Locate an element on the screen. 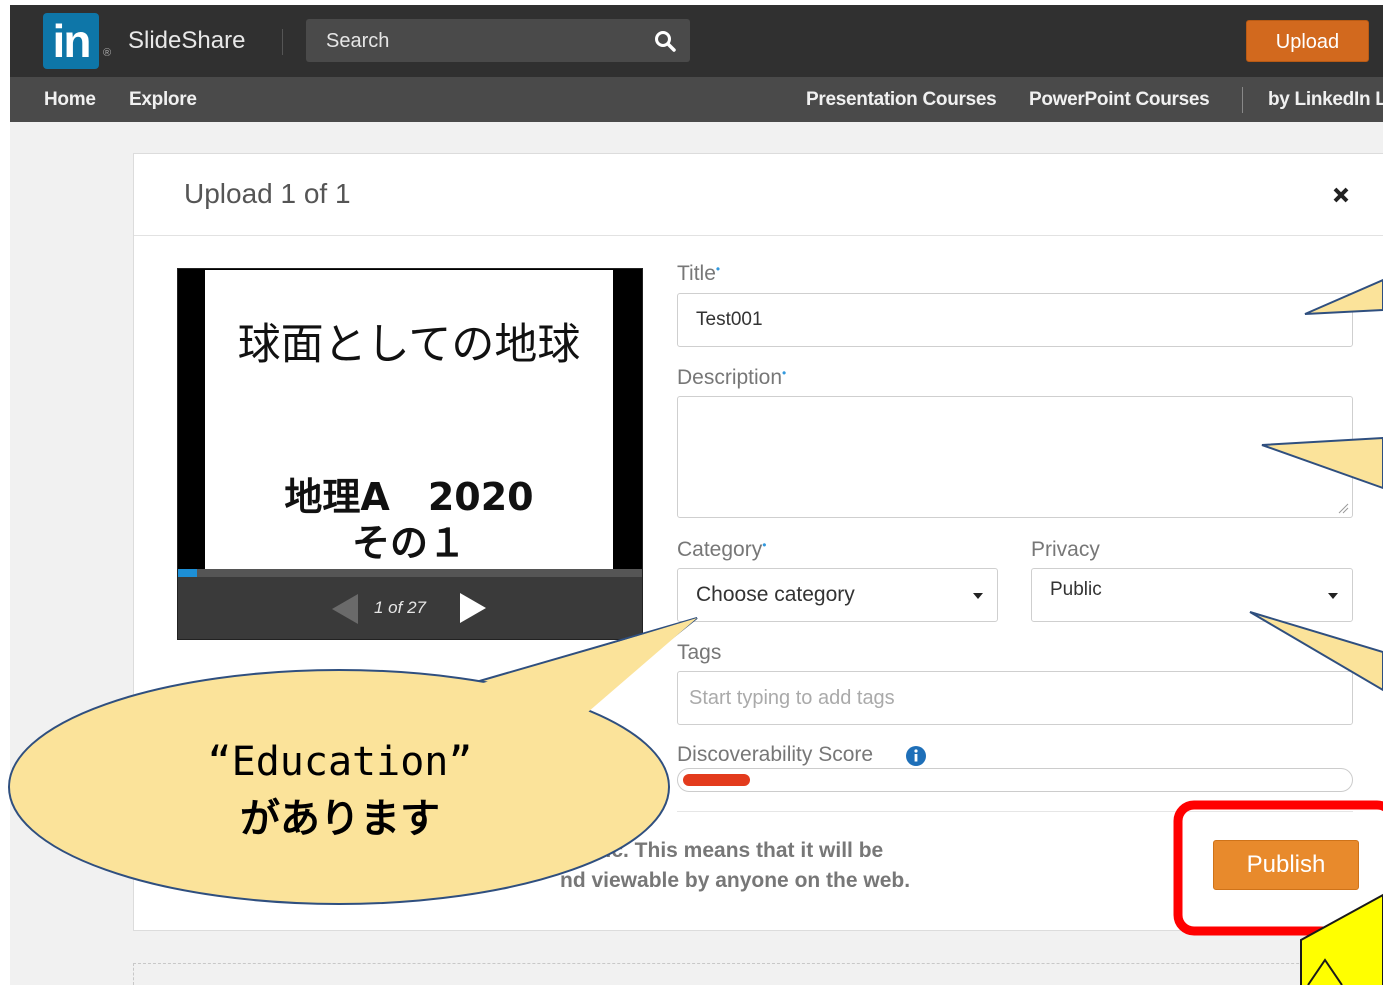  title-label-text: Title is located at coordinates (696, 273).